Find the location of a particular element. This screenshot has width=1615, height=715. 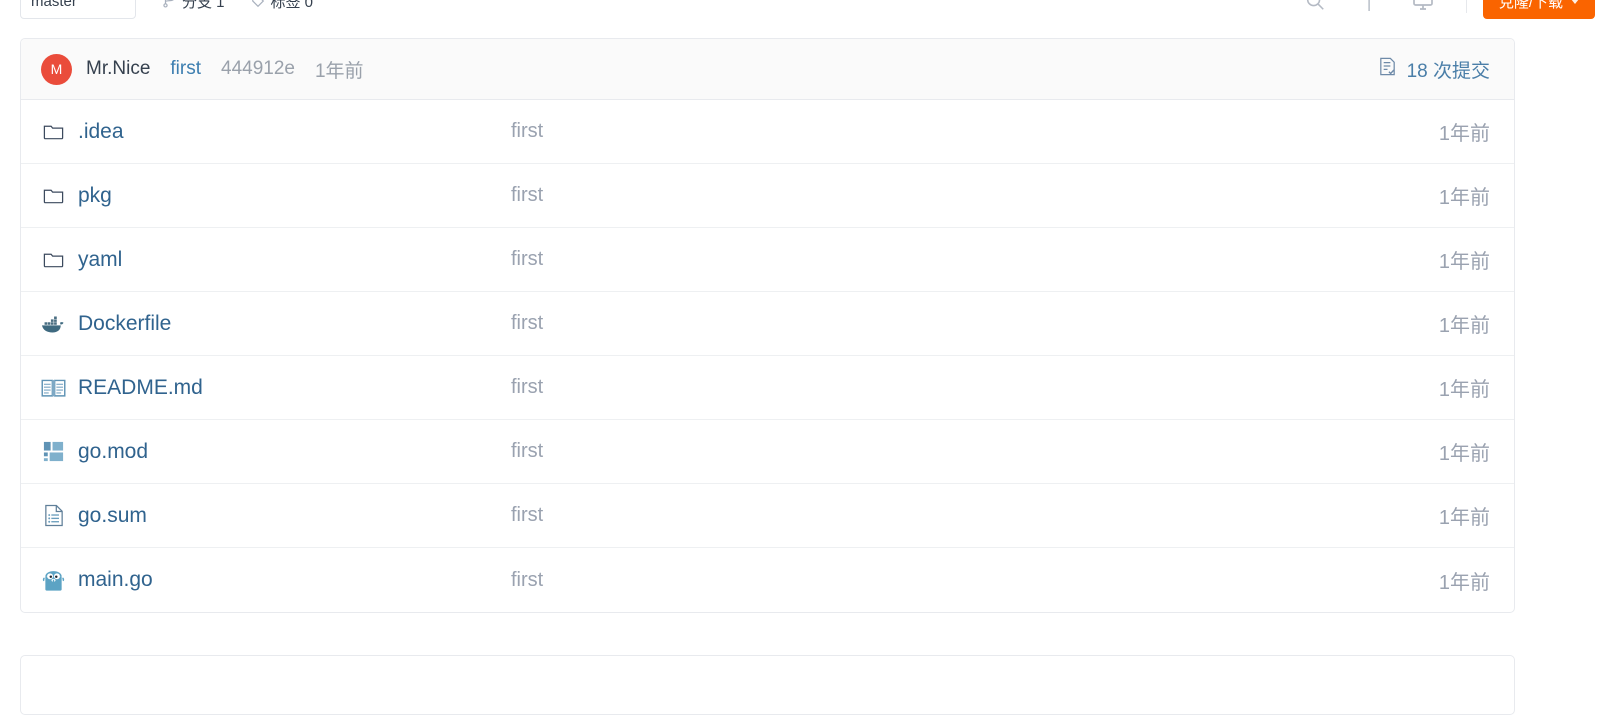

tags-link: 标签 0 is located at coordinates (282, 6).